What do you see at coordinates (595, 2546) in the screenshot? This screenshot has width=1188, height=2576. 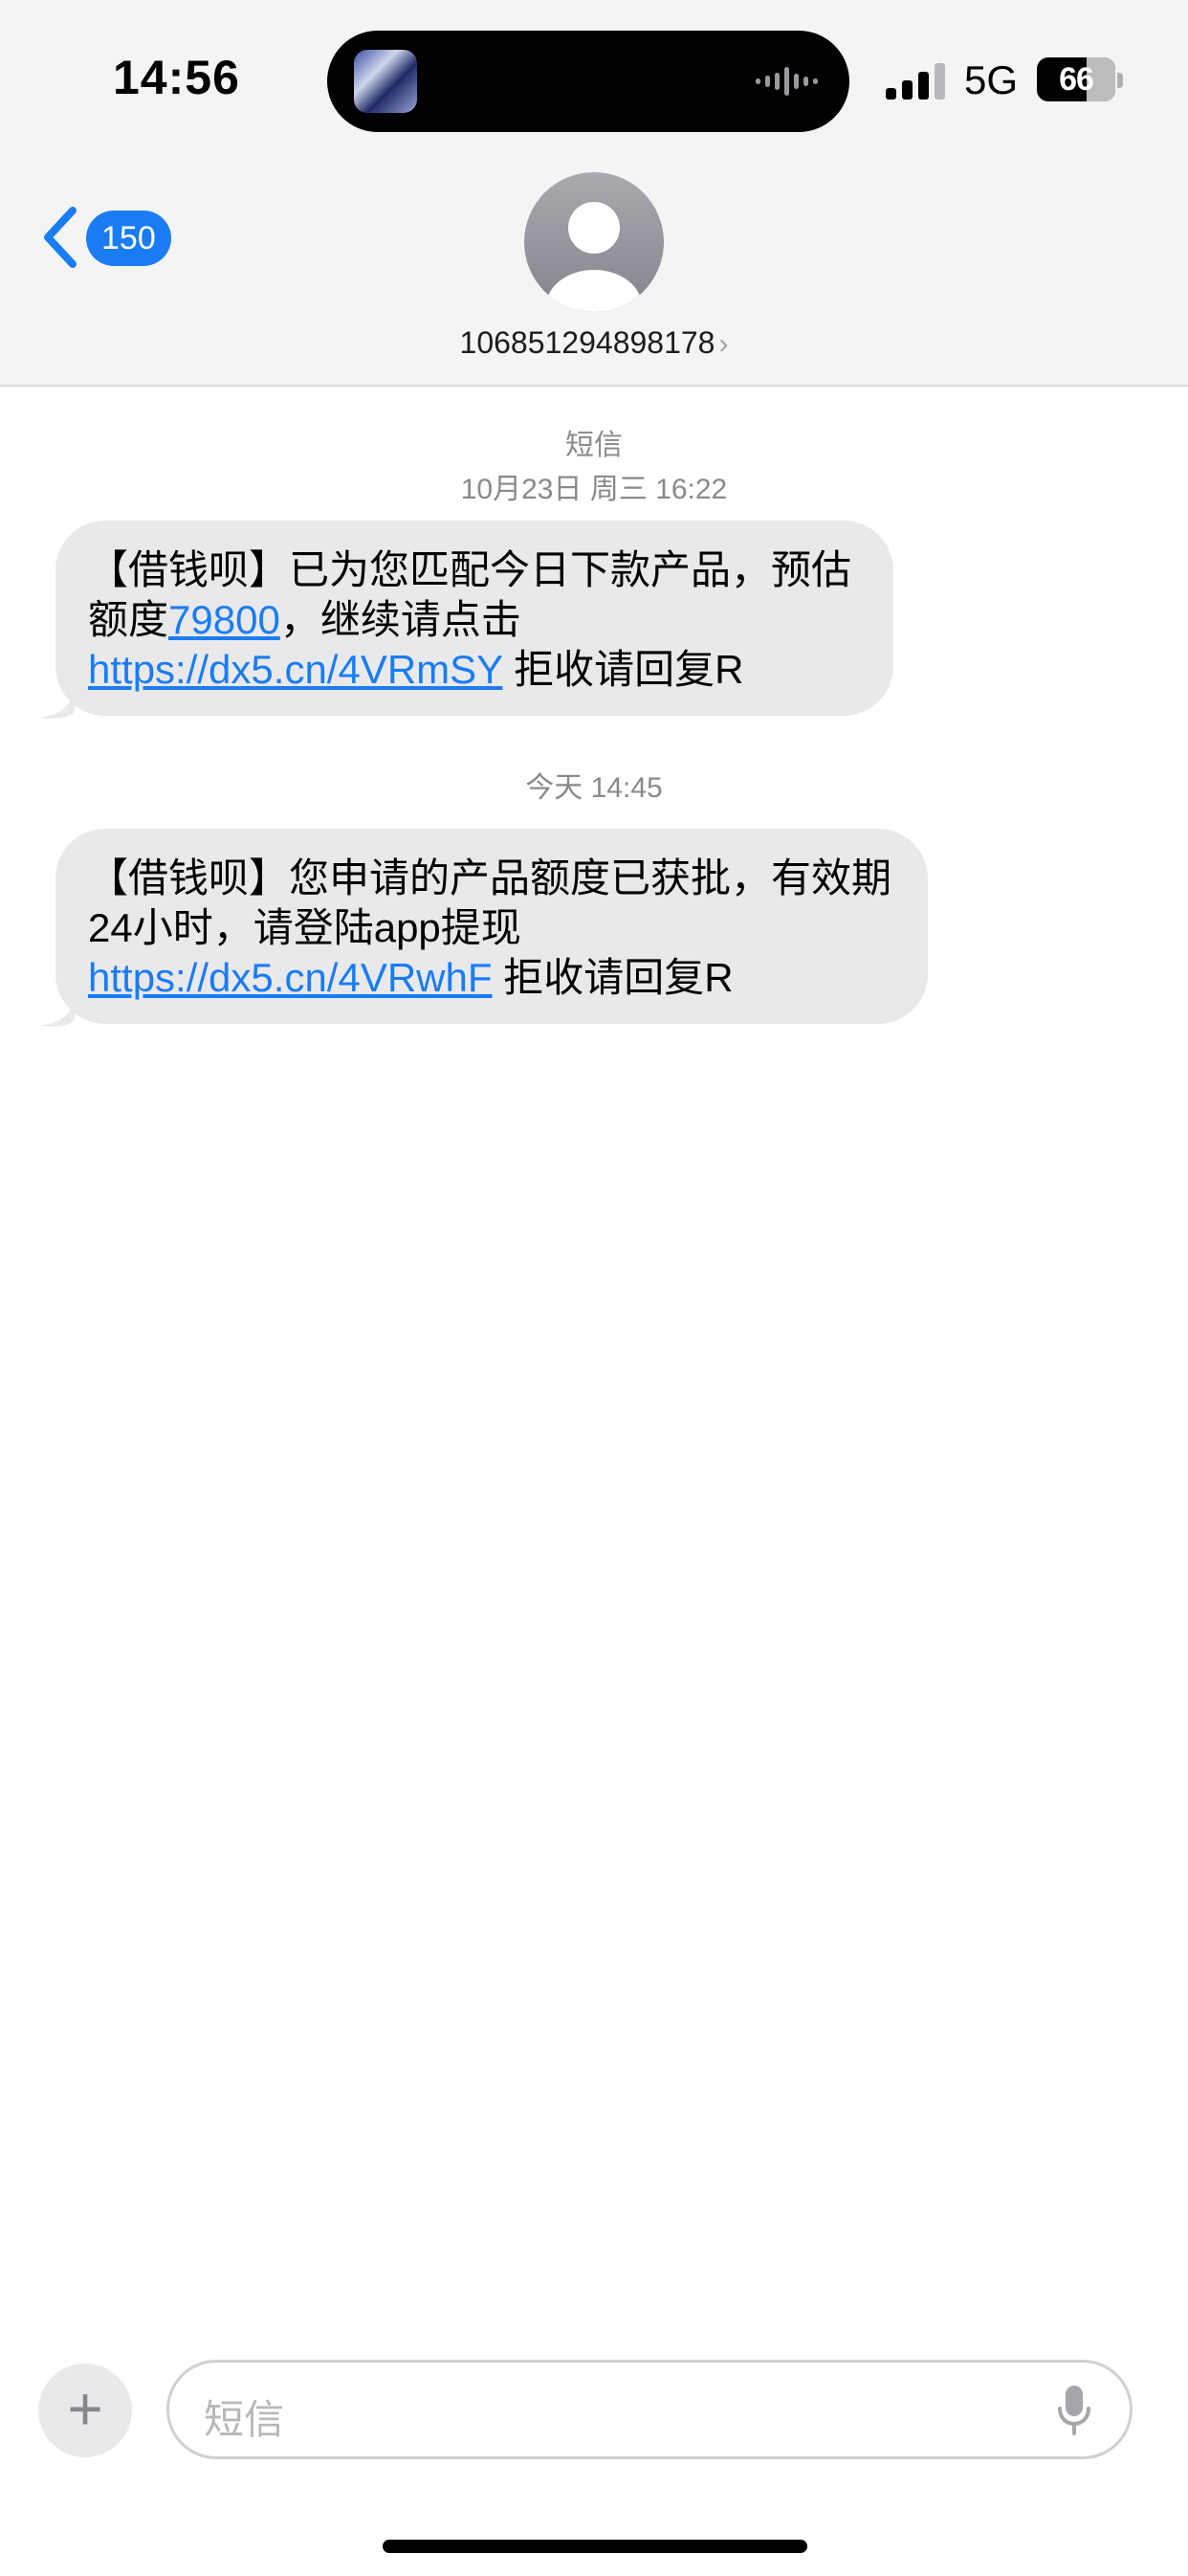 I see `home-indicator` at bounding box center [595, 2546].